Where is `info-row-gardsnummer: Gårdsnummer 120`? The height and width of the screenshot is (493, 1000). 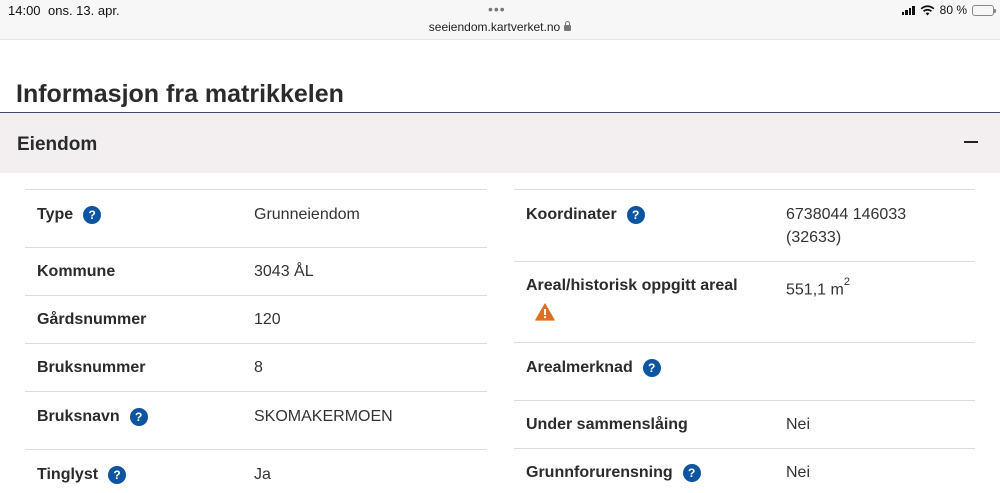
info-row-gardsnummer: Gårdsnummer 120 is located at coordinates (256, 319).